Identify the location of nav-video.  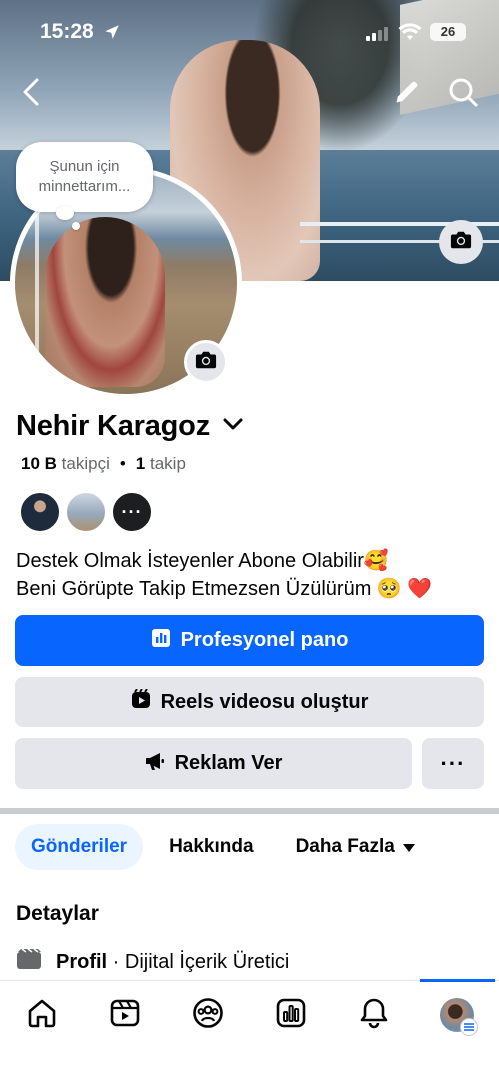
(125, 1015).